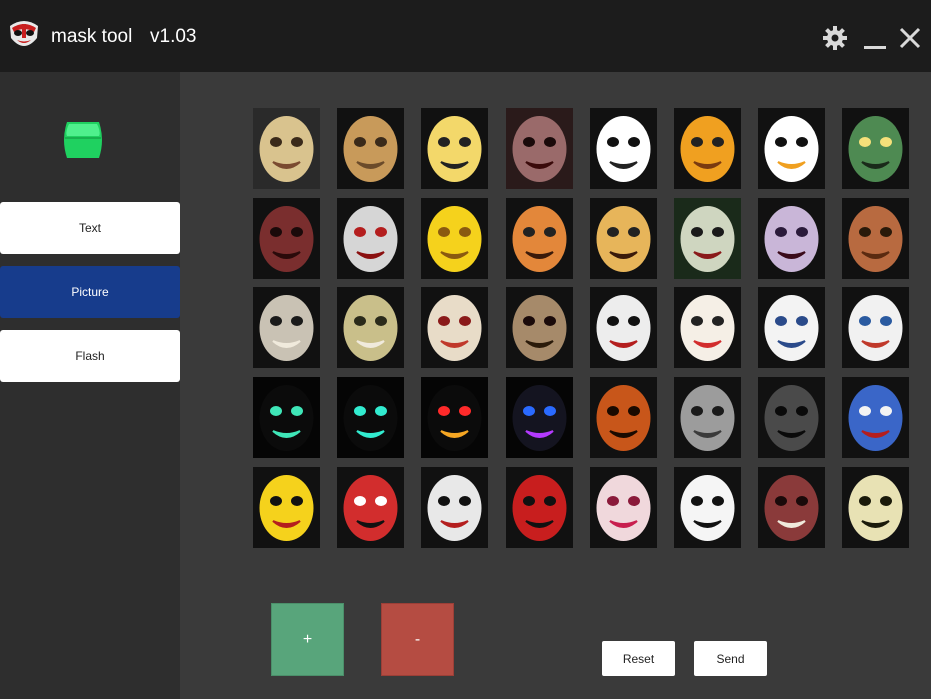  I want to click on mask-tile-opera-yellow, so click(286, 507).